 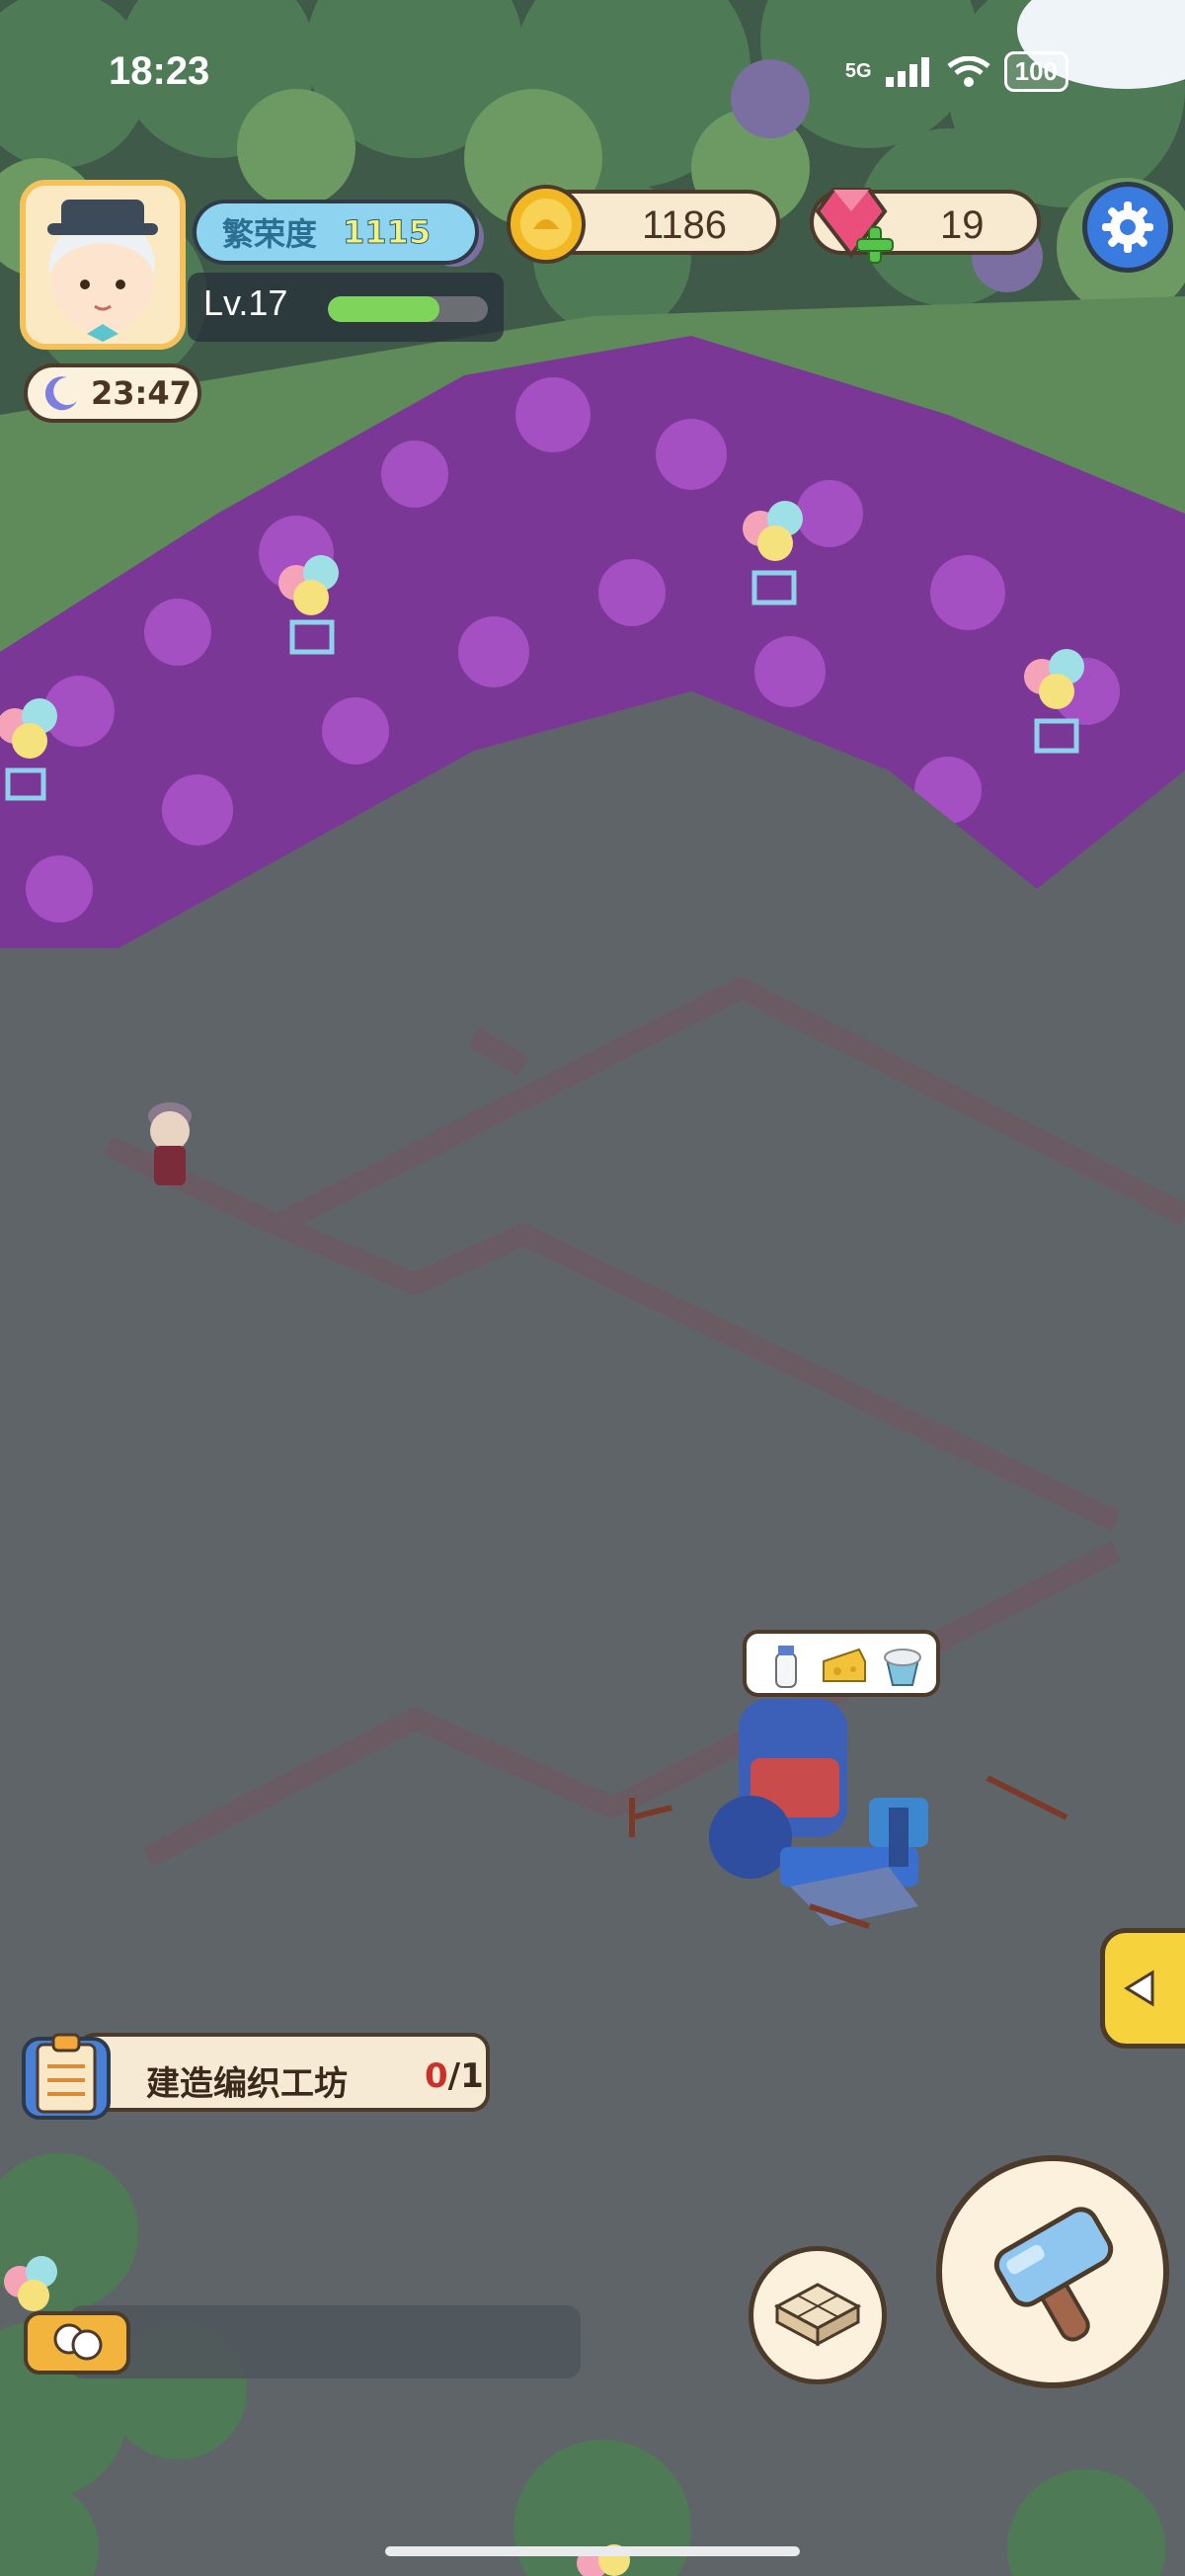 What do you see at coordinates (66, 2076) in the screenshot?
I see `clipboard-icon` at bounding box center [66, 2076].